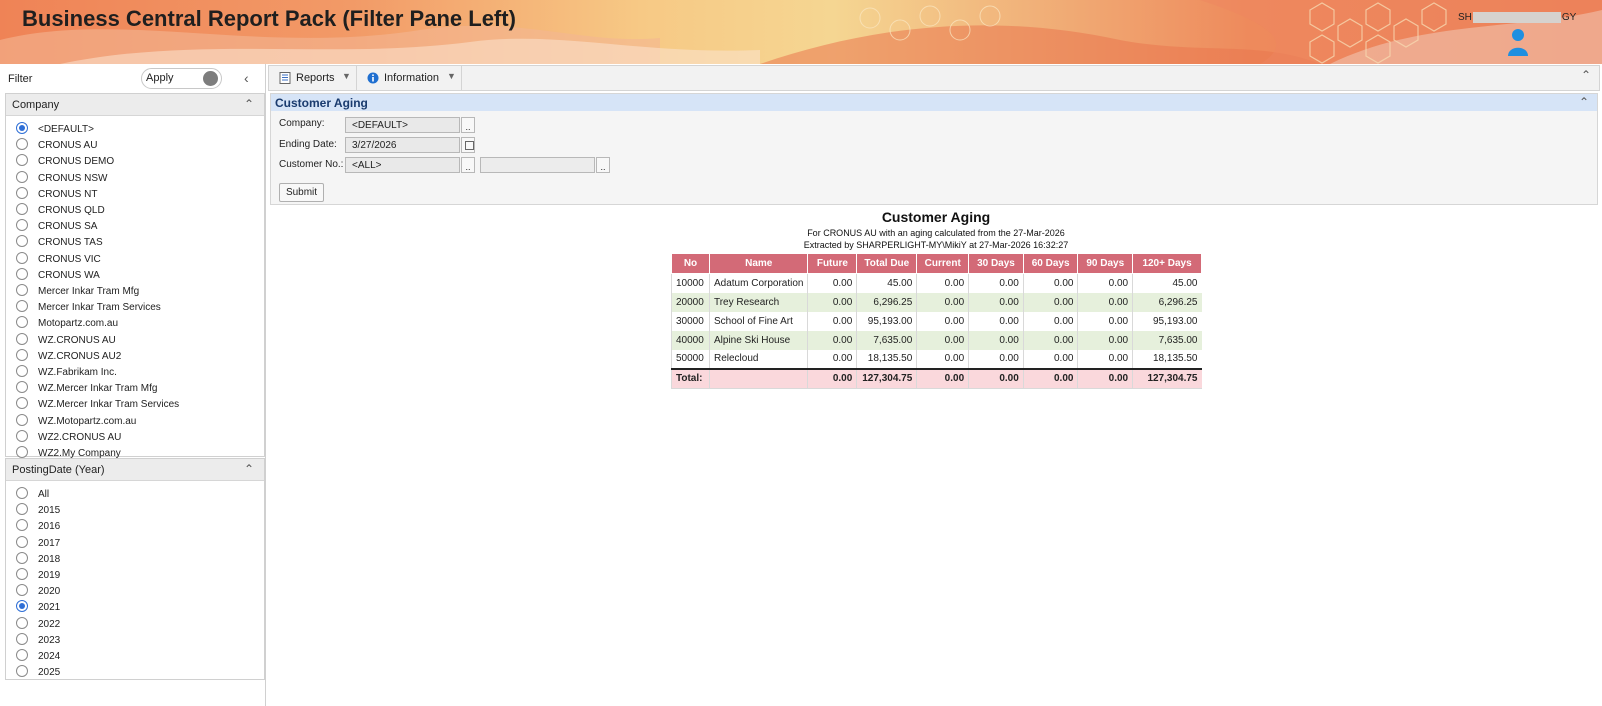 This screenshot has height=706, width=1602. Describe the element at coordinates (285, 78) in the screenshot. I see `report-icon` at that location.